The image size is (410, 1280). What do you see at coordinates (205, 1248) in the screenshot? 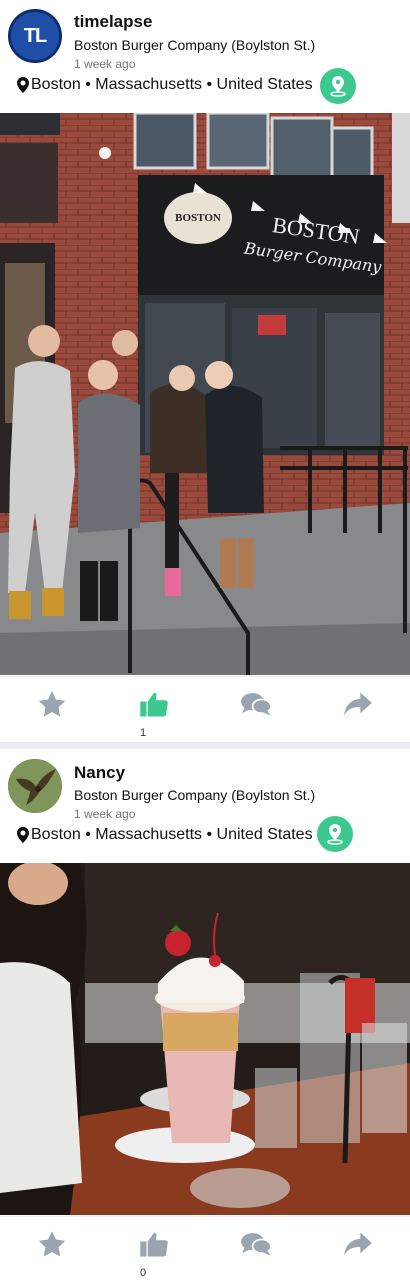
I see `post-actions: 0` at bounding box center [205, 1248].